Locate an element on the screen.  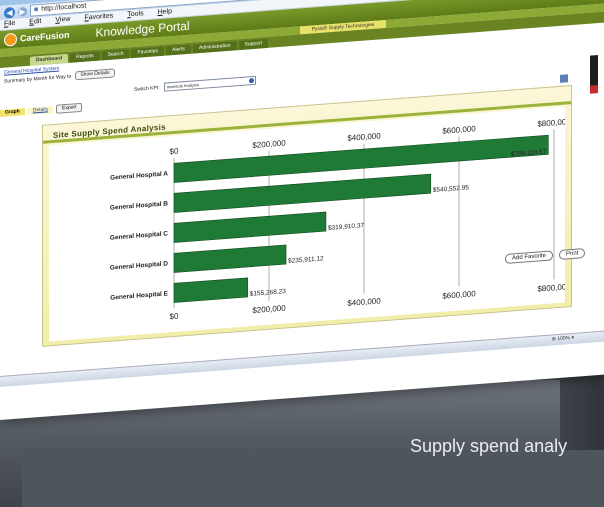
page-icon: ■ is located at coordinates (36, 10).